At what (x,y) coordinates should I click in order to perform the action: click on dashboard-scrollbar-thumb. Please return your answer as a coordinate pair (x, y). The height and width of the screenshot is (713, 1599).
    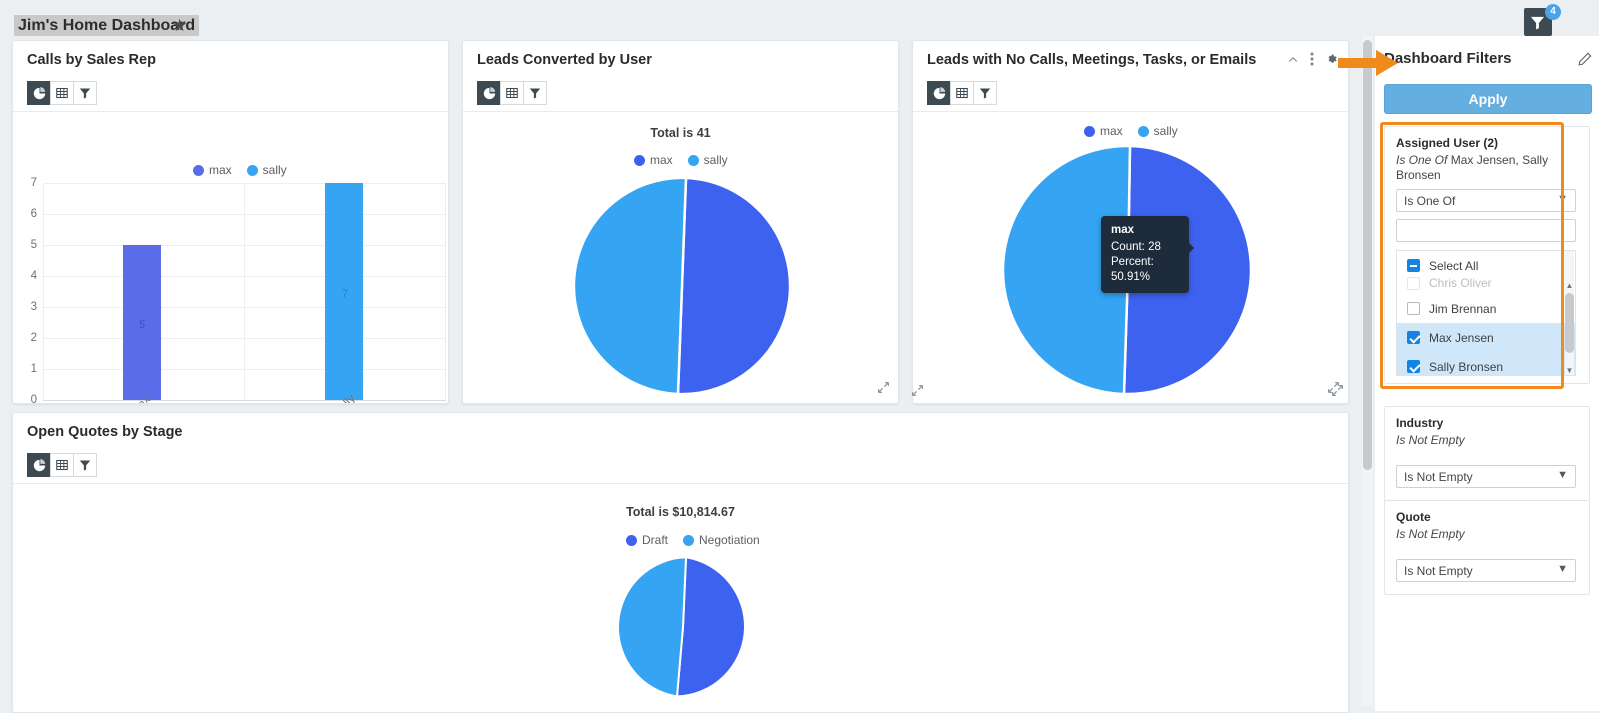
    Looking at the image, I should click on (1367, 255).